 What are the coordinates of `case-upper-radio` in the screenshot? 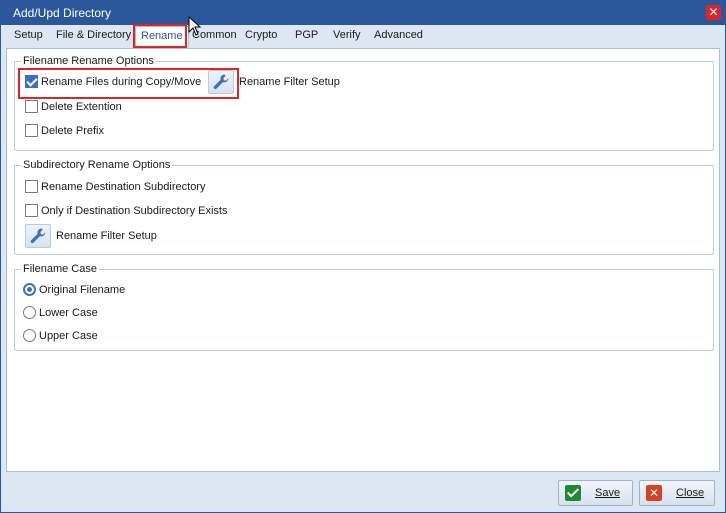 It's located at (29, 335).